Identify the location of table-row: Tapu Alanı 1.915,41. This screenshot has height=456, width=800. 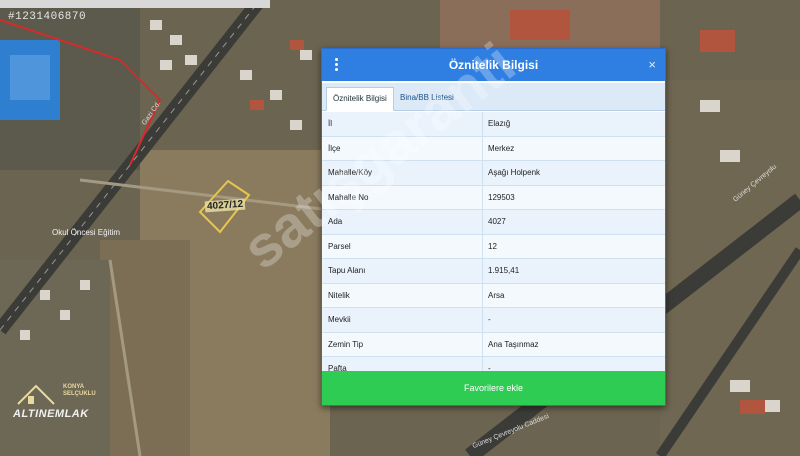
(493, 271).